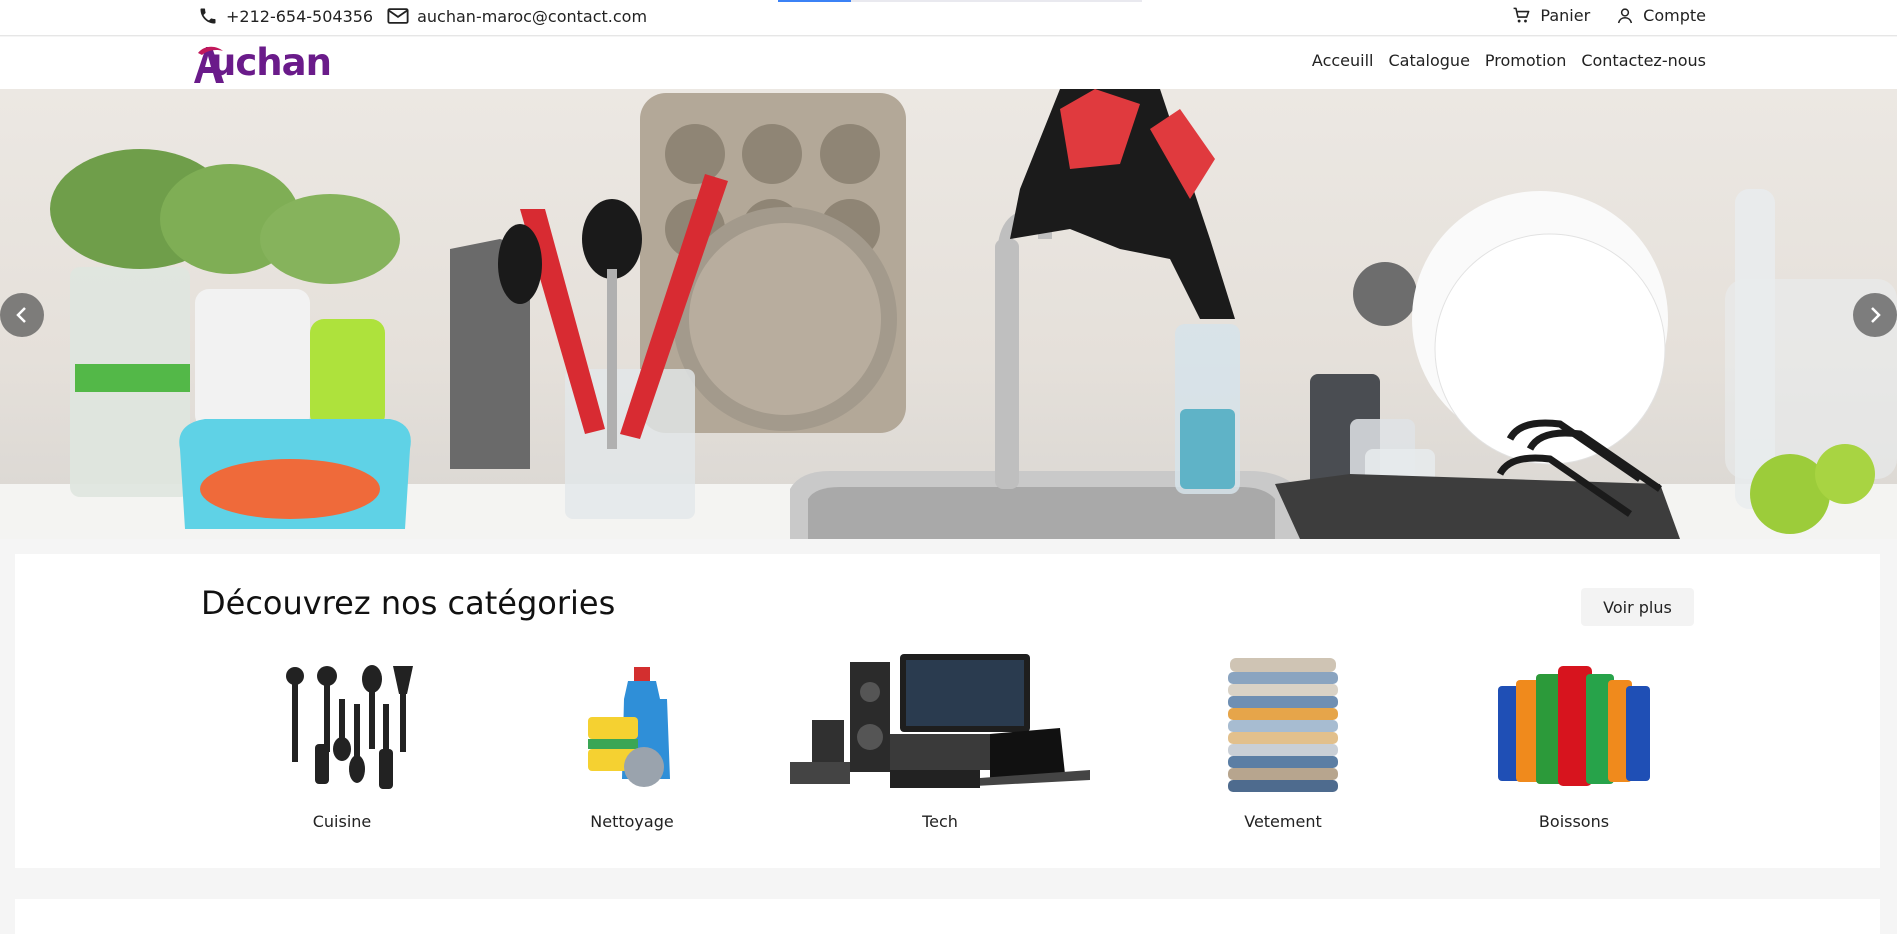 The width and height of the screenshot is (1897, 934). I want to click on kitchen-utensils-icon, so click(349, 727).